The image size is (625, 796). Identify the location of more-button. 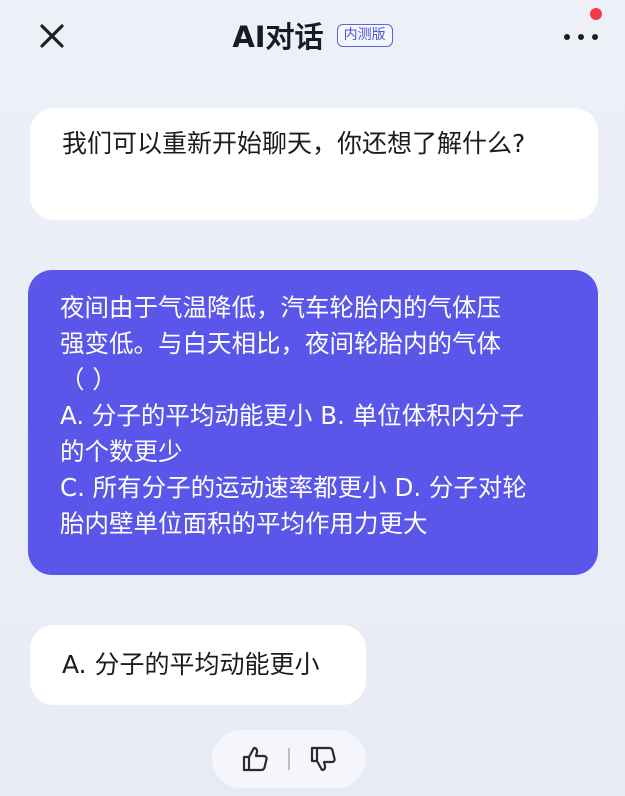
(581, 37).